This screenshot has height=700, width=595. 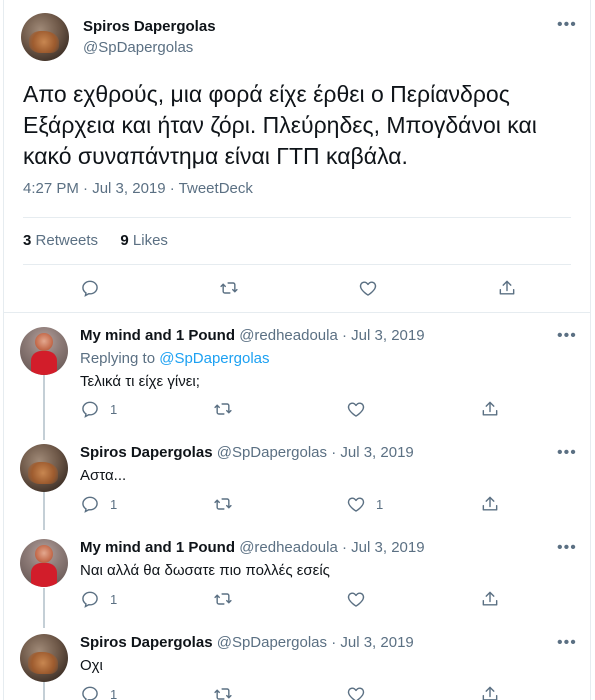 What do you see at coordinates (297, 292) in the screenshot?
I see `main-action-bar` at bounding box center [297, 292].